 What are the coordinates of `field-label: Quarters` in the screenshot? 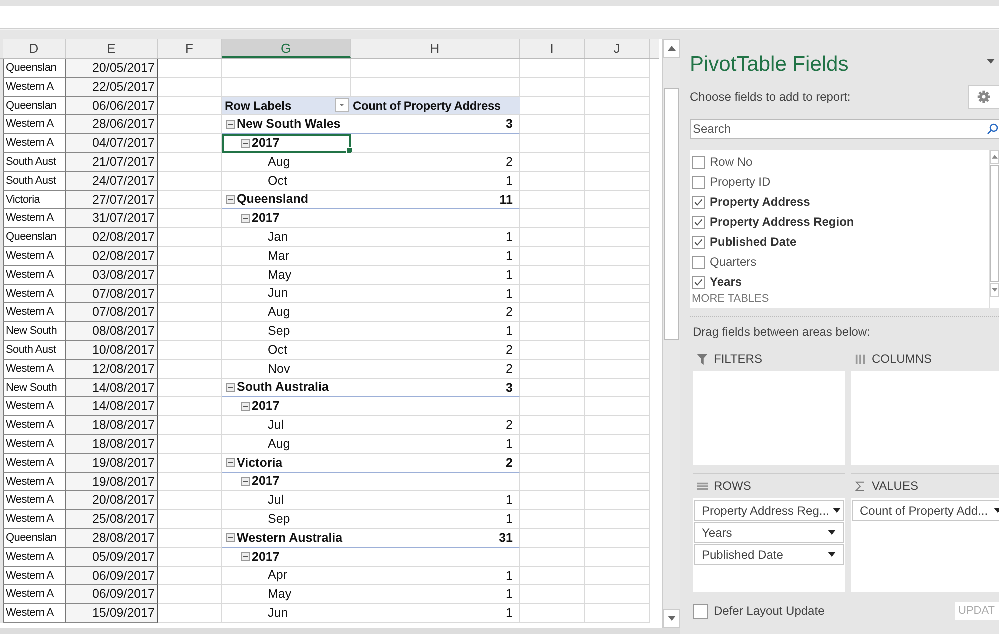 It's located at (733, 262).